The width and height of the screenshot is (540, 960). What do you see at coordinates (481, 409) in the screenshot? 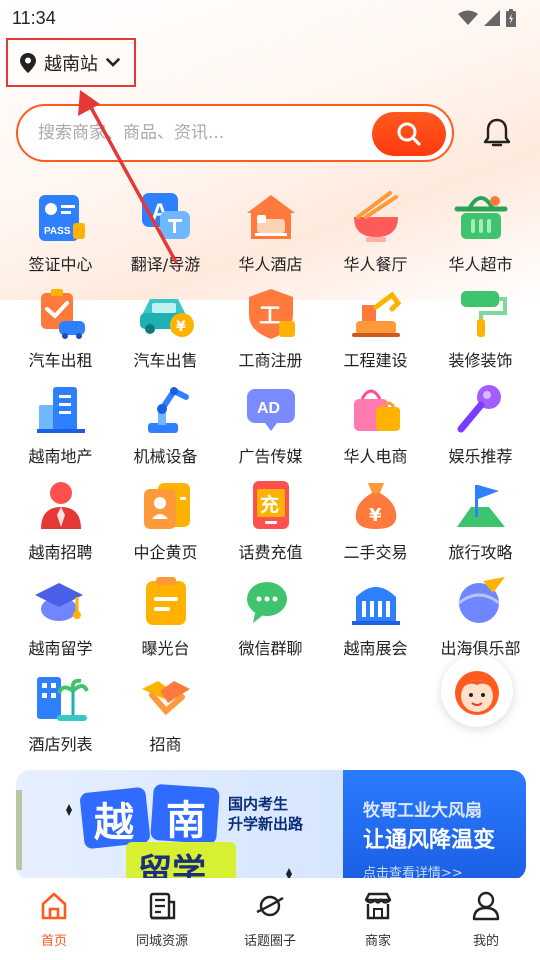
I see `microphone-icon` at bounding box center [481, 409].